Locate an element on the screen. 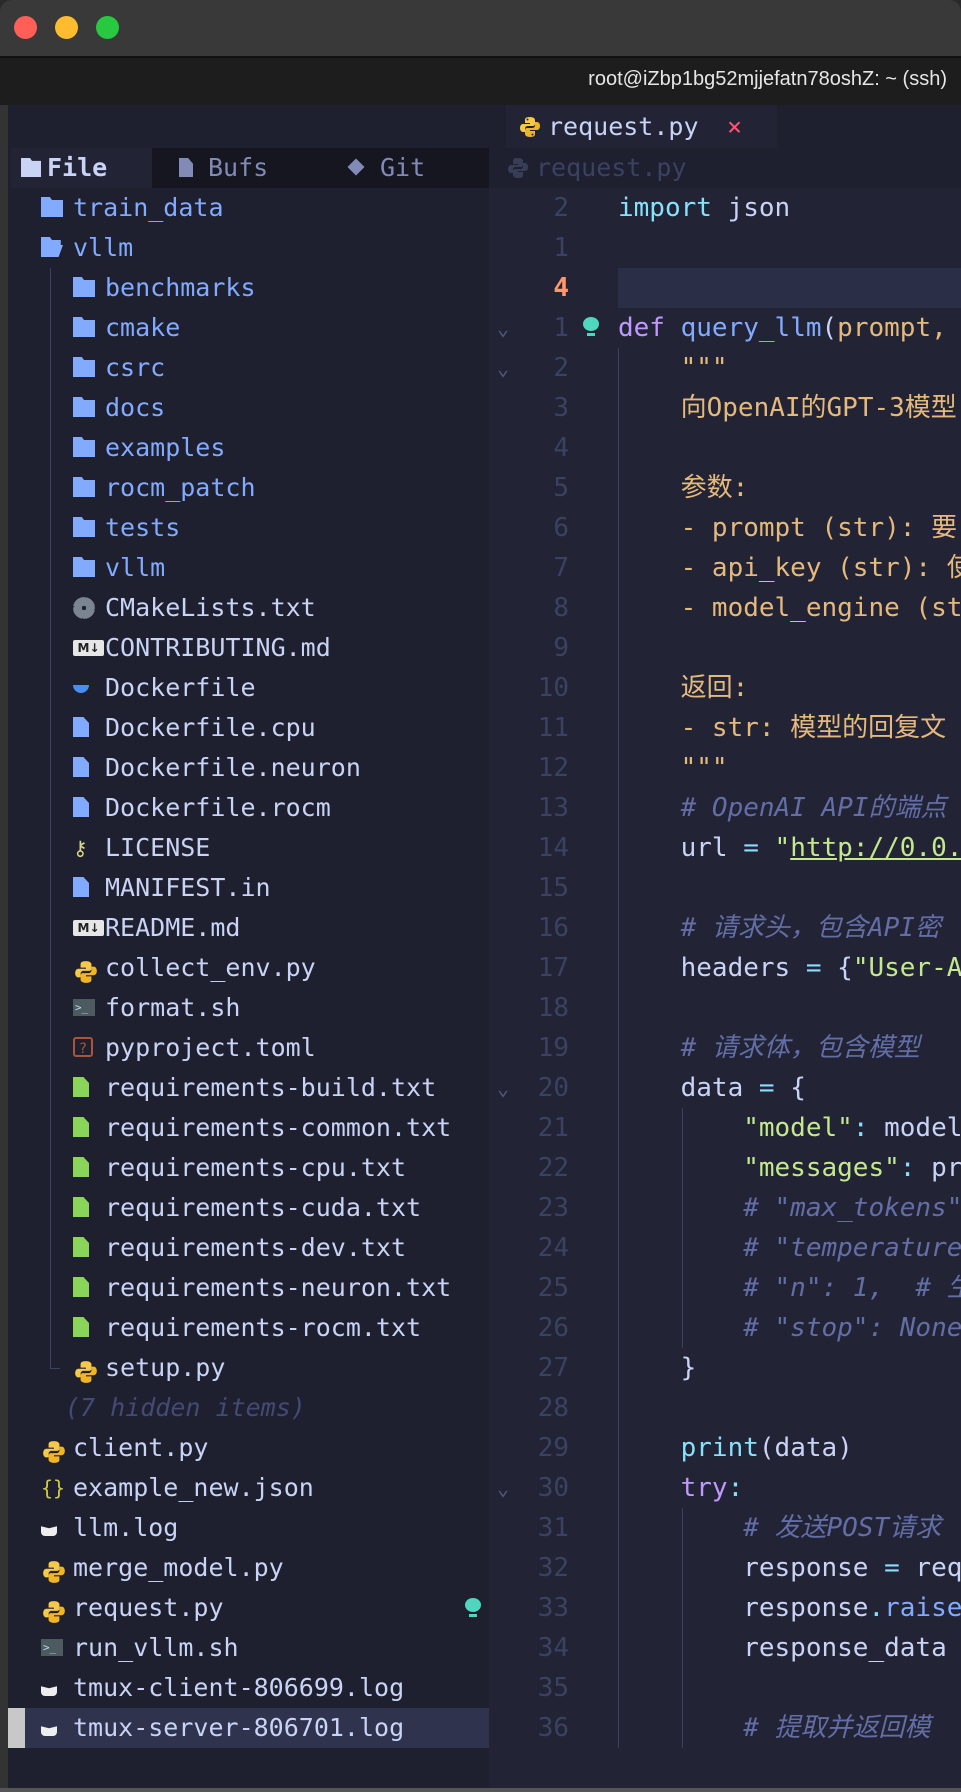  tree-folder: tests is located at coordinates (248, 528).